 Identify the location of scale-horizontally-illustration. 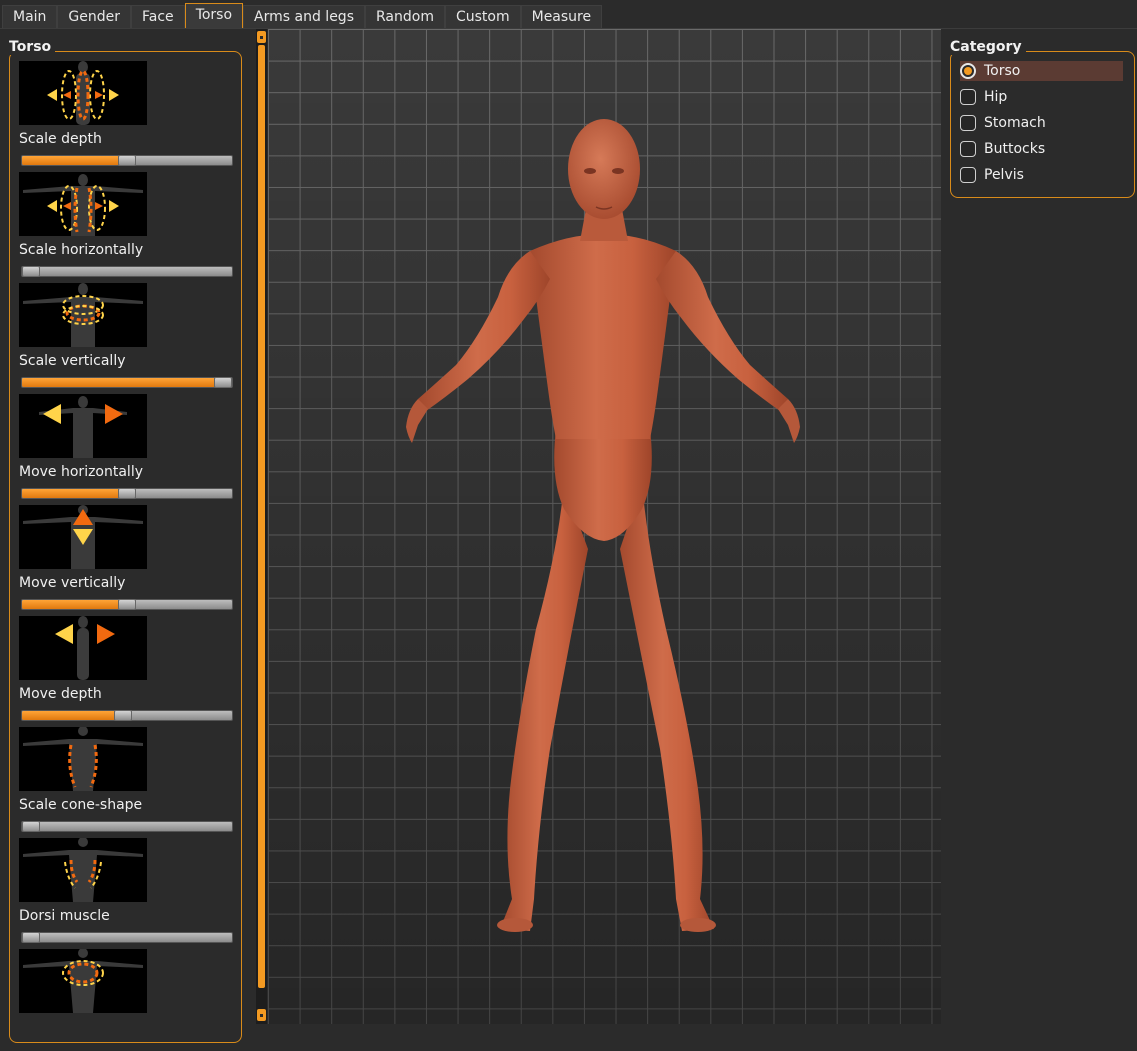
(83, 204).